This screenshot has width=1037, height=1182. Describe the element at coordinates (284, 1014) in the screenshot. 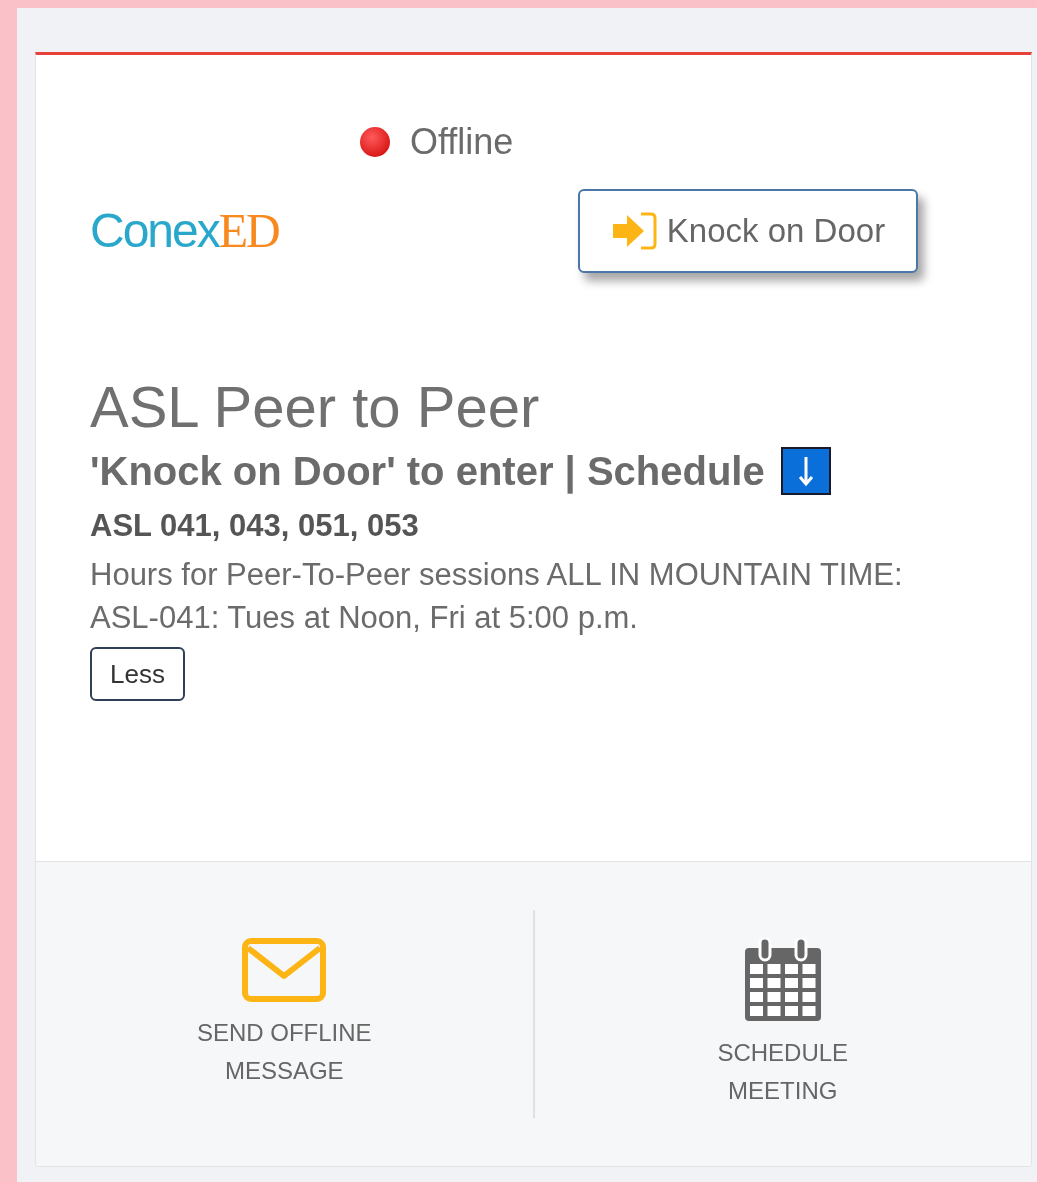

I see `action-button: SEND OFFLINE MESSAGE` at that location.